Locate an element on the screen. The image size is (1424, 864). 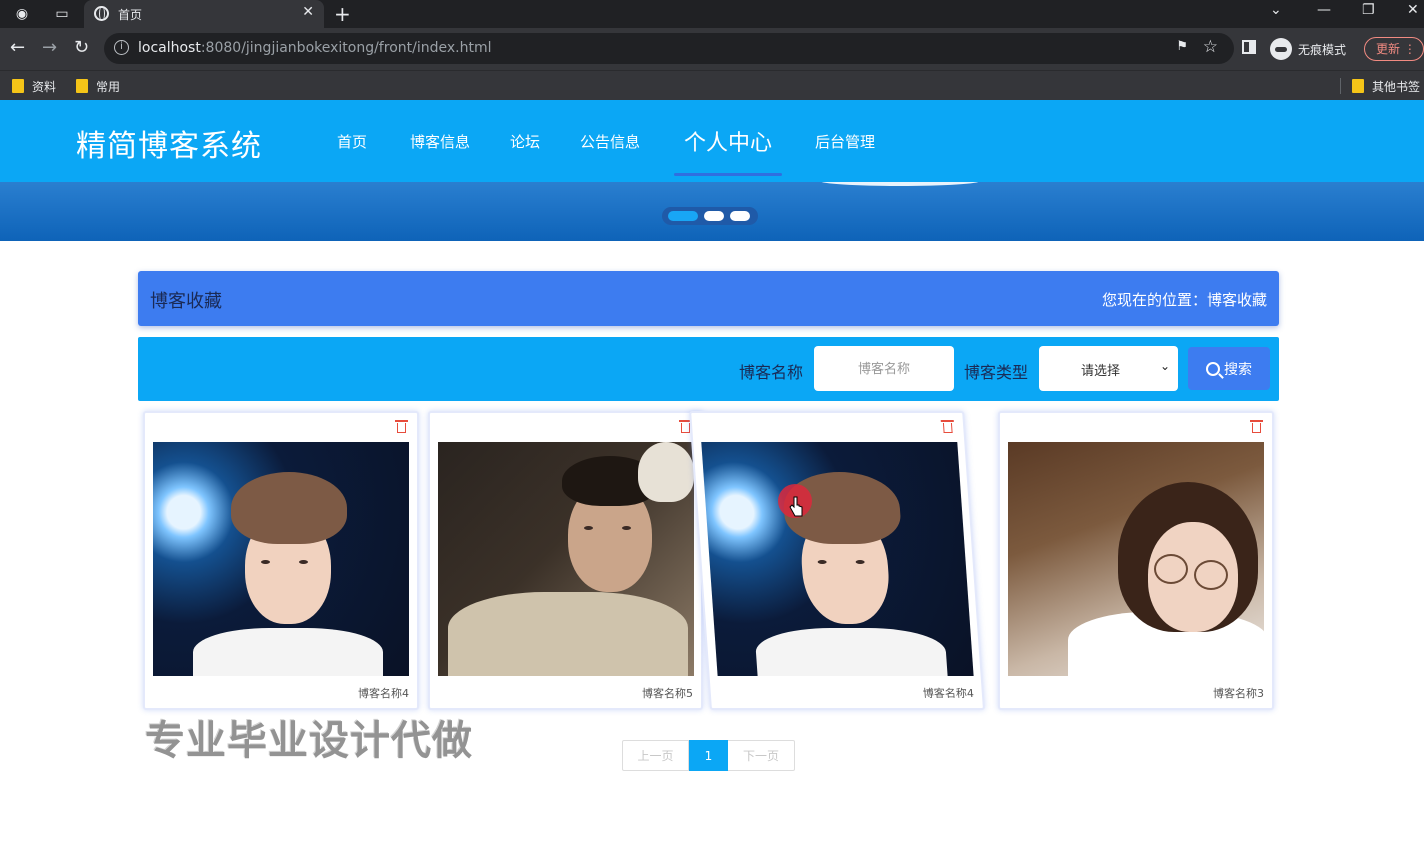
tab-list-chevron-icon: ⌄ is located at coordinates (1276, 10).